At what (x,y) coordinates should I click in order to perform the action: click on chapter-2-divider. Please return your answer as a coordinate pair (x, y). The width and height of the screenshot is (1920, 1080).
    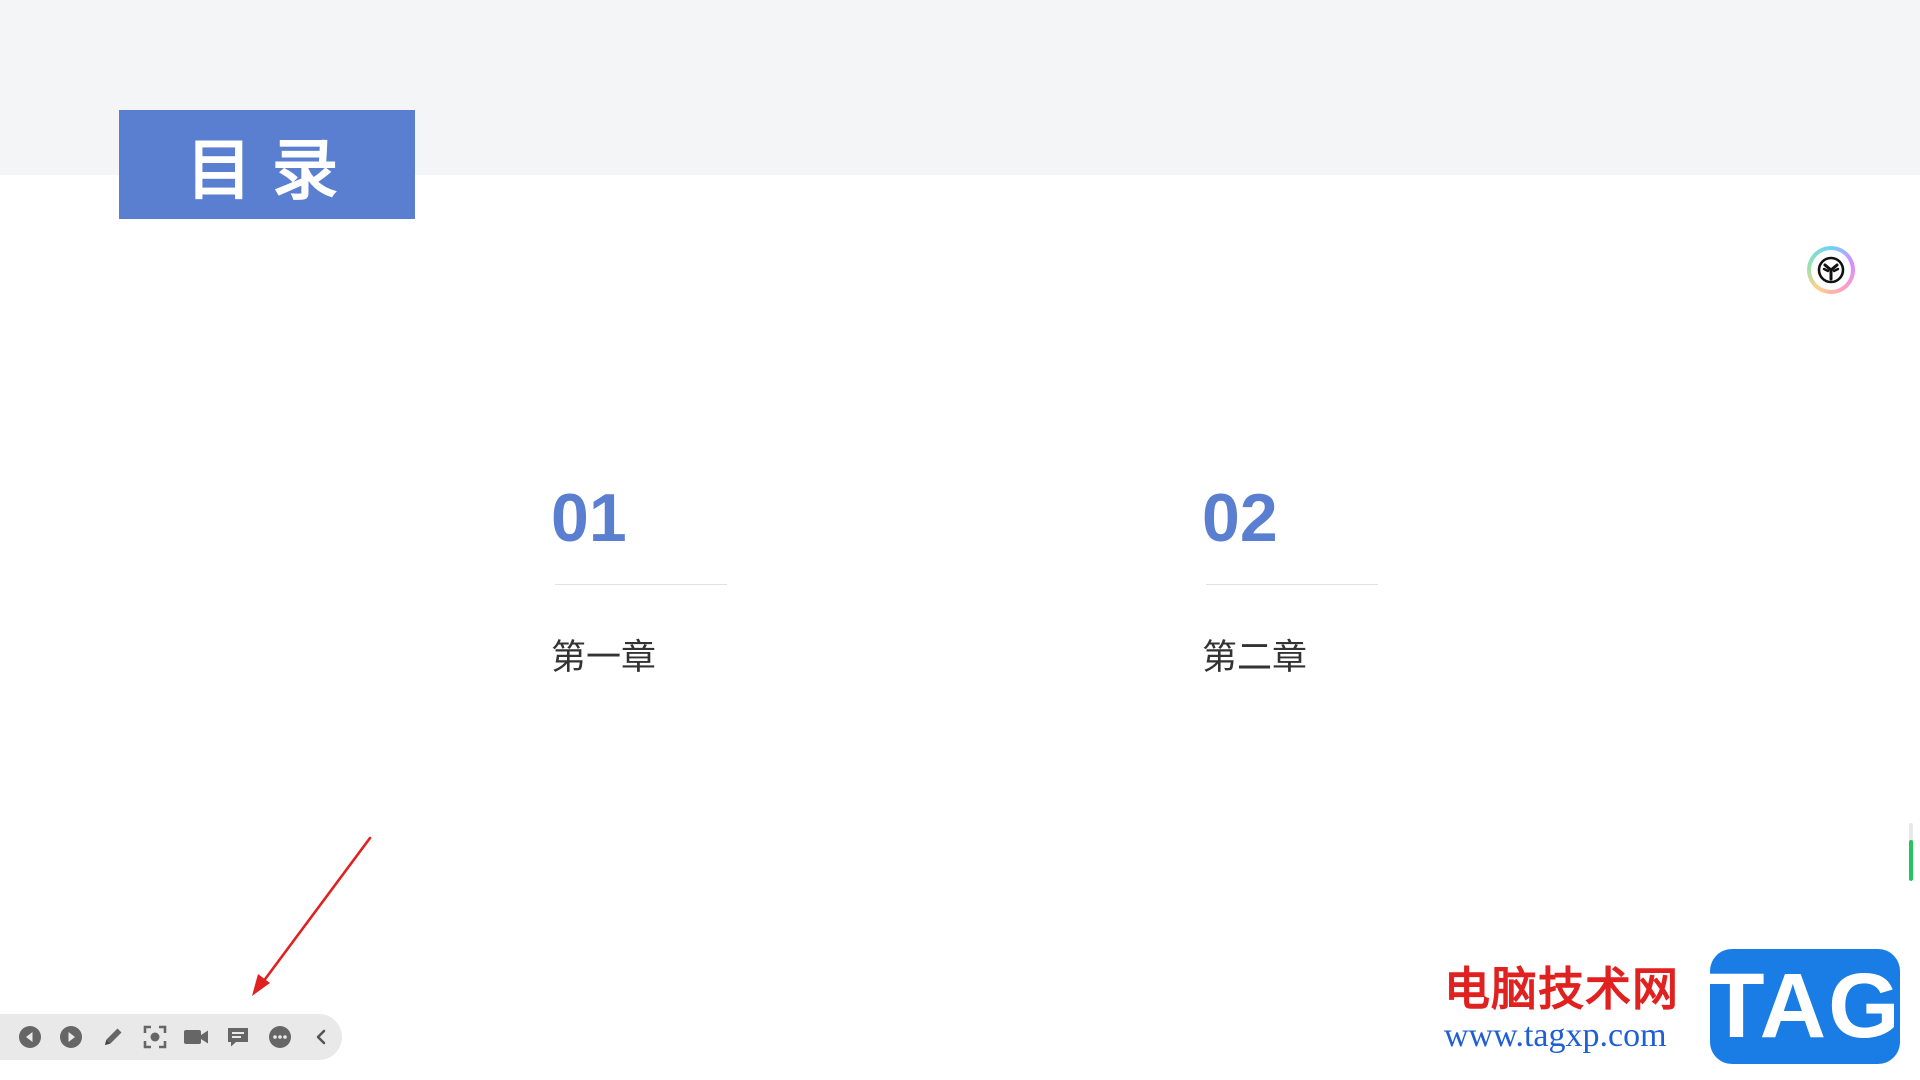
    Looking at the image, I should click on (1292, 584).